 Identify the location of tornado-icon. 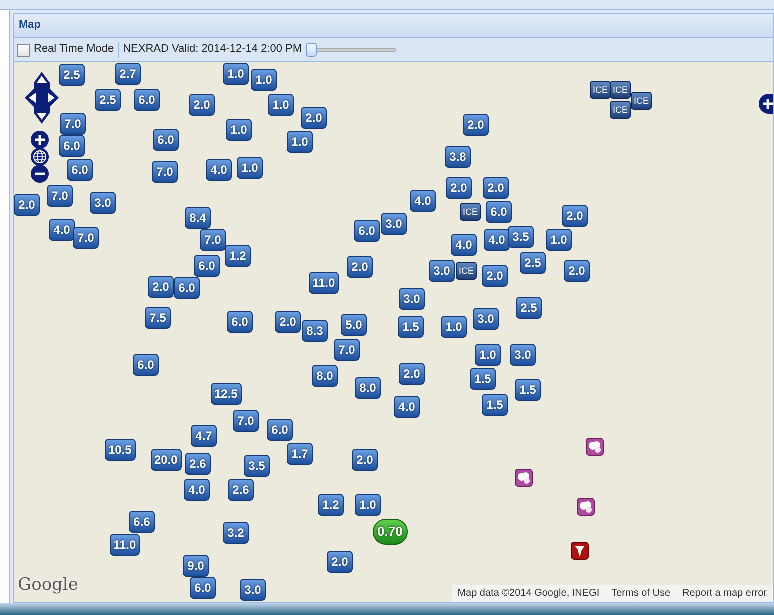
(580, 551).